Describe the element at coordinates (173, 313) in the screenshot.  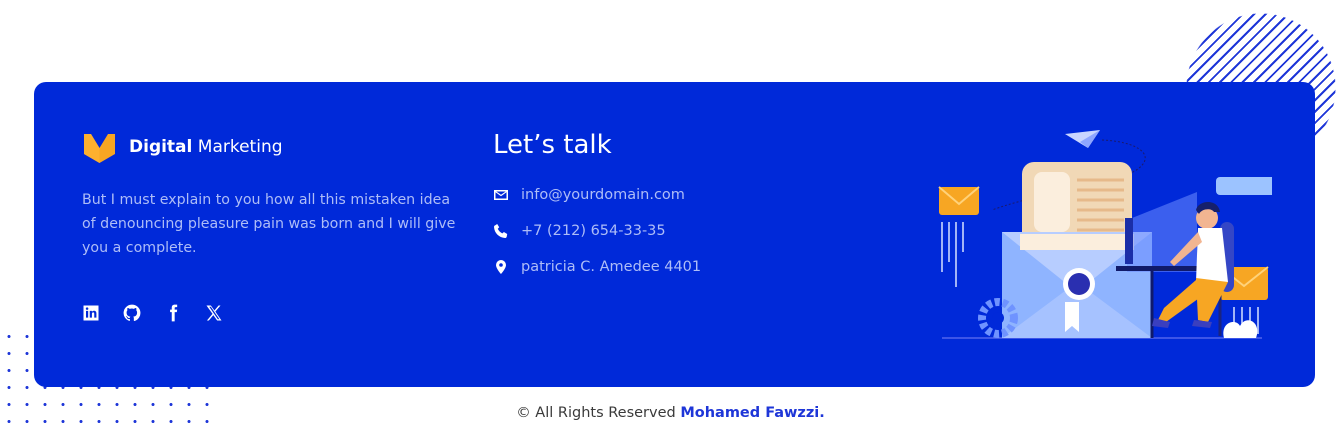
I see `facebook-icon` at that location.